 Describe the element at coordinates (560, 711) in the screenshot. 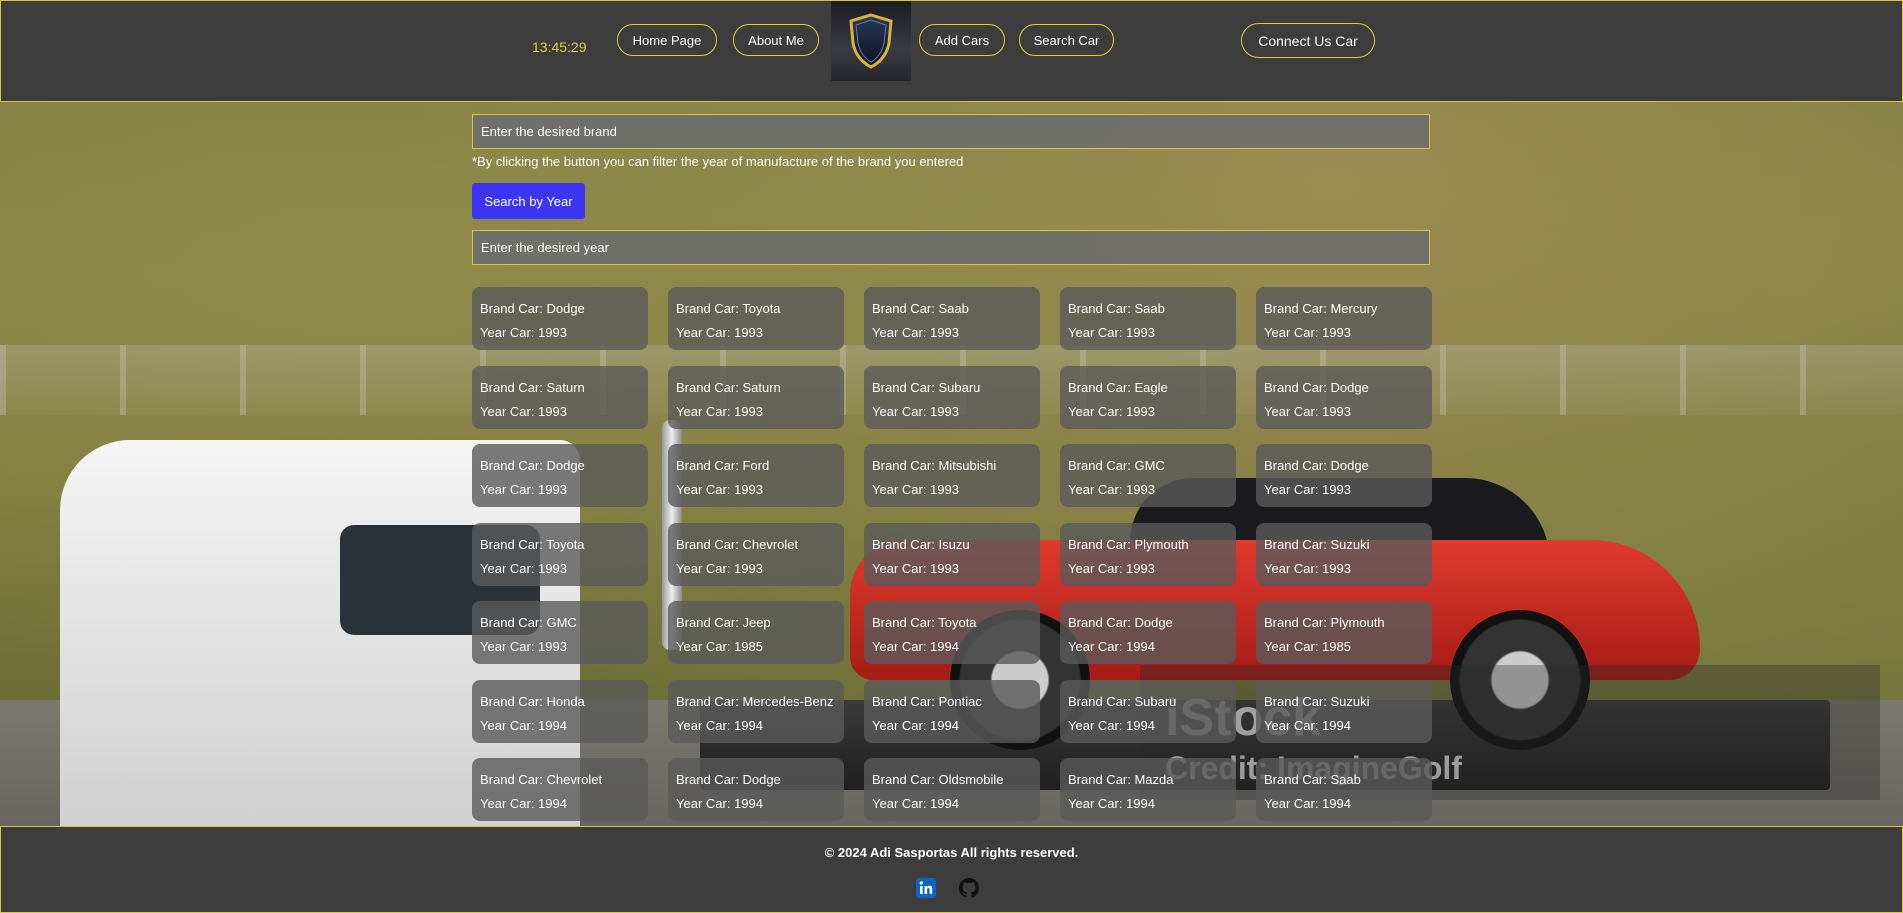

I see `car-card: Brand Car: Honda Year Car: 1994` at that location.